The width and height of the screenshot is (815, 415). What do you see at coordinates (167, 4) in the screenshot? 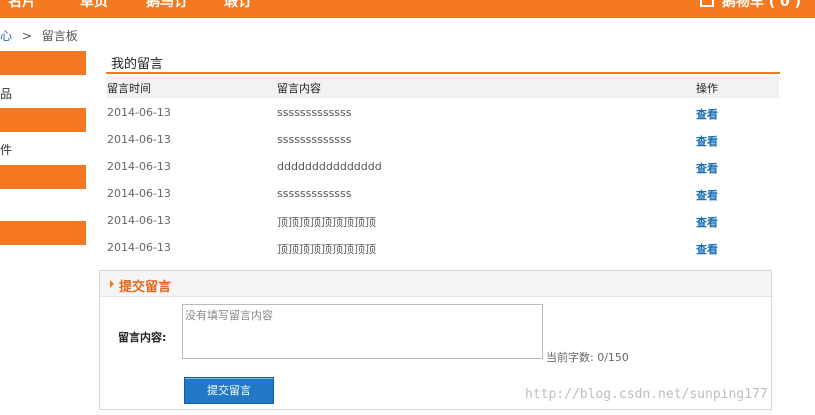
I see `nav-item-shop: 鹅鸟订` at bounding box center [167, 4].